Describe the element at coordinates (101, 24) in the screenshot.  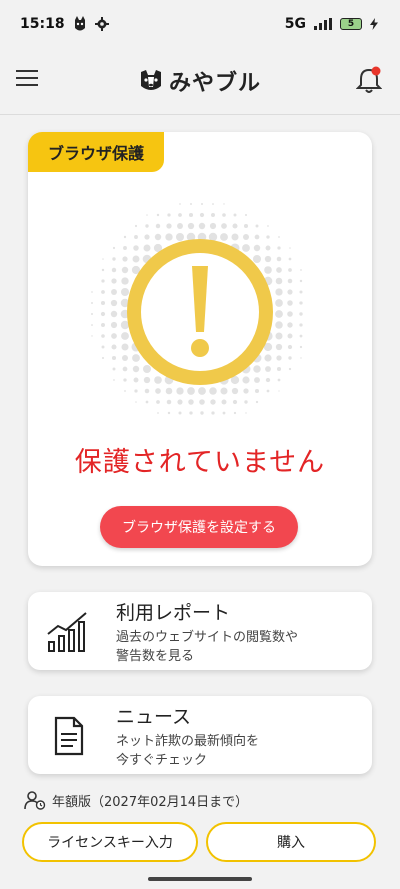
I see `gear-icon` at that location.